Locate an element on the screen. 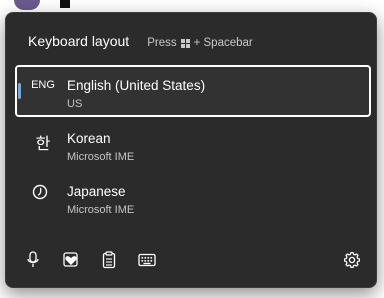  touch-keyboard-button is located at coordinates (147, 260).